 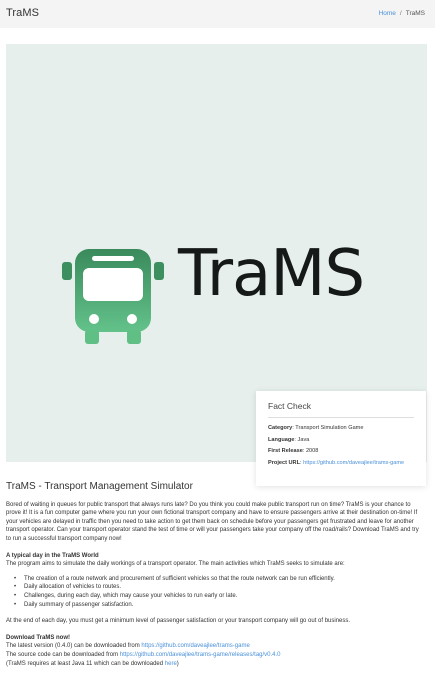 I want to click on breadcrumb-current: TraMS, so click(x=415, y=13).